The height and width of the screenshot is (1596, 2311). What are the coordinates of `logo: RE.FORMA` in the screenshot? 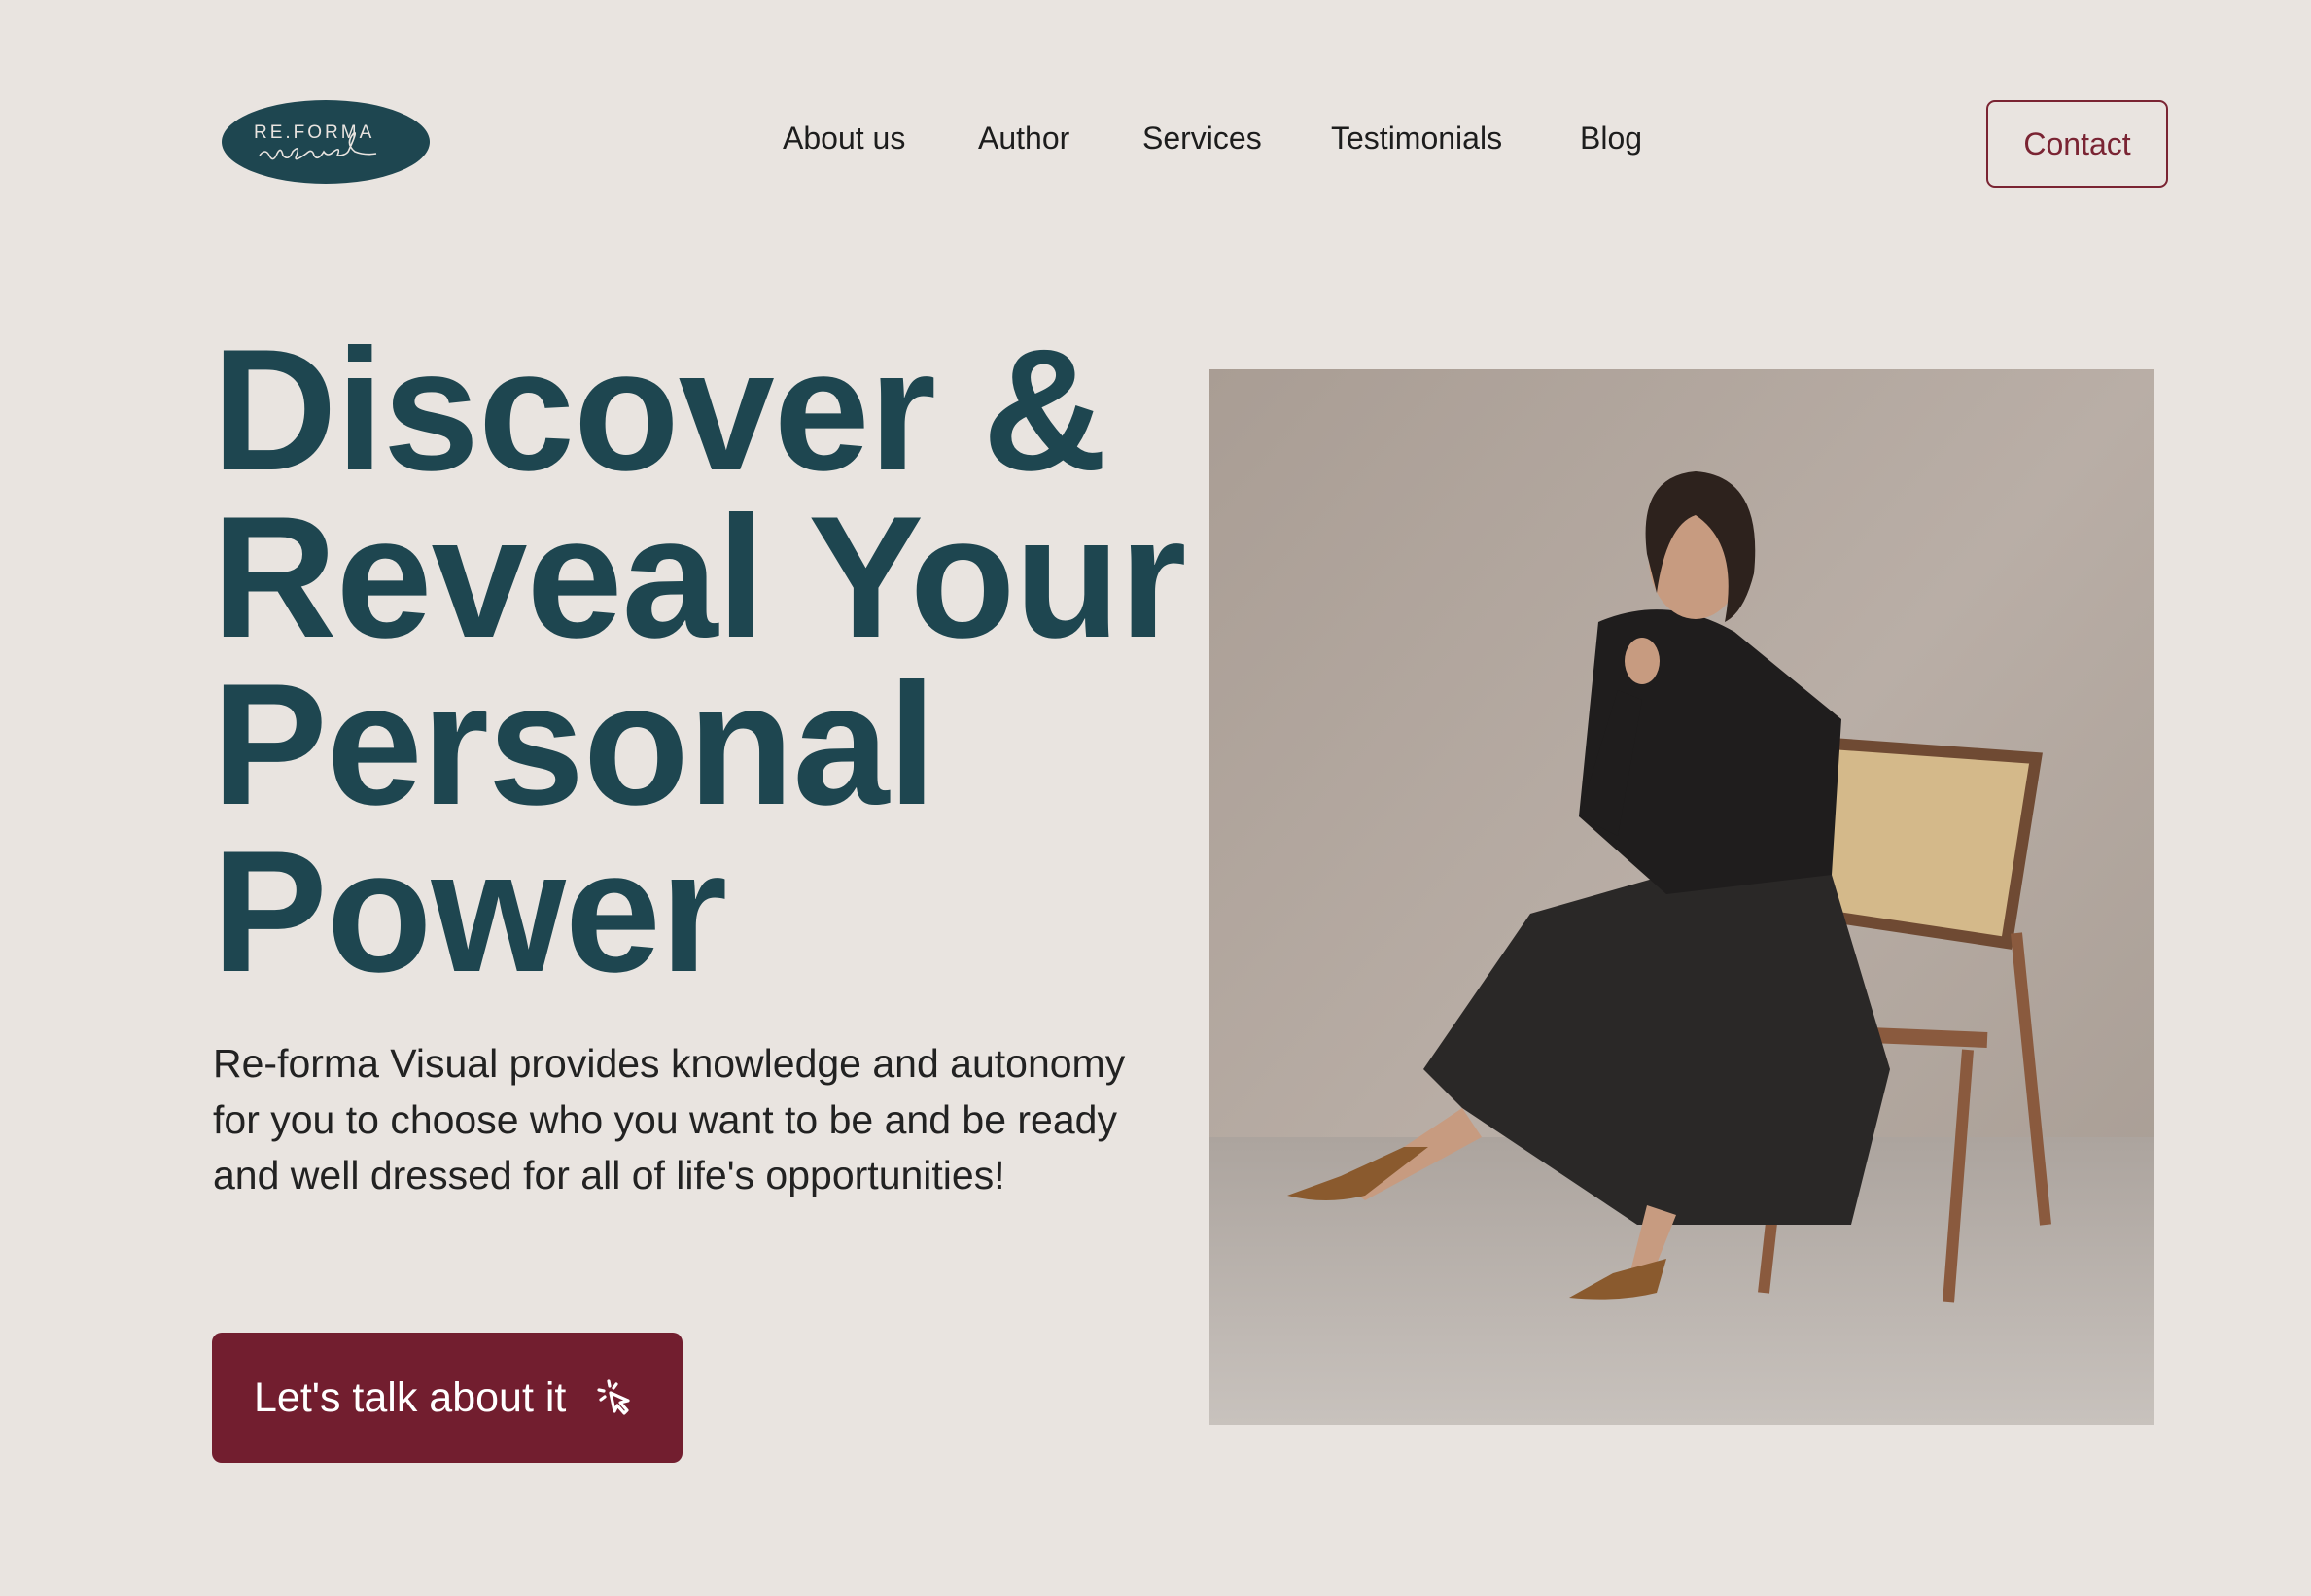 It's located at (326, 142).